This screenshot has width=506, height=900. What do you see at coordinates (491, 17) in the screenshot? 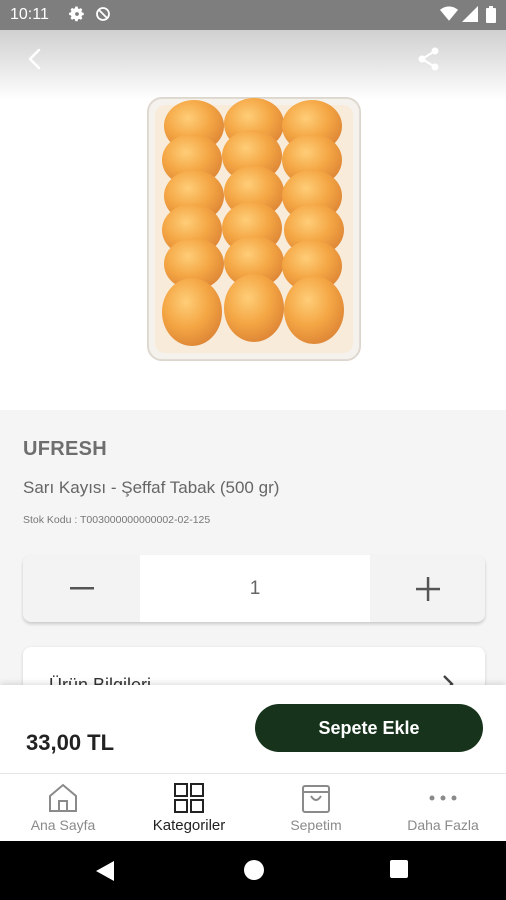
I see `battery-icon` at bounding box center [491, 17].